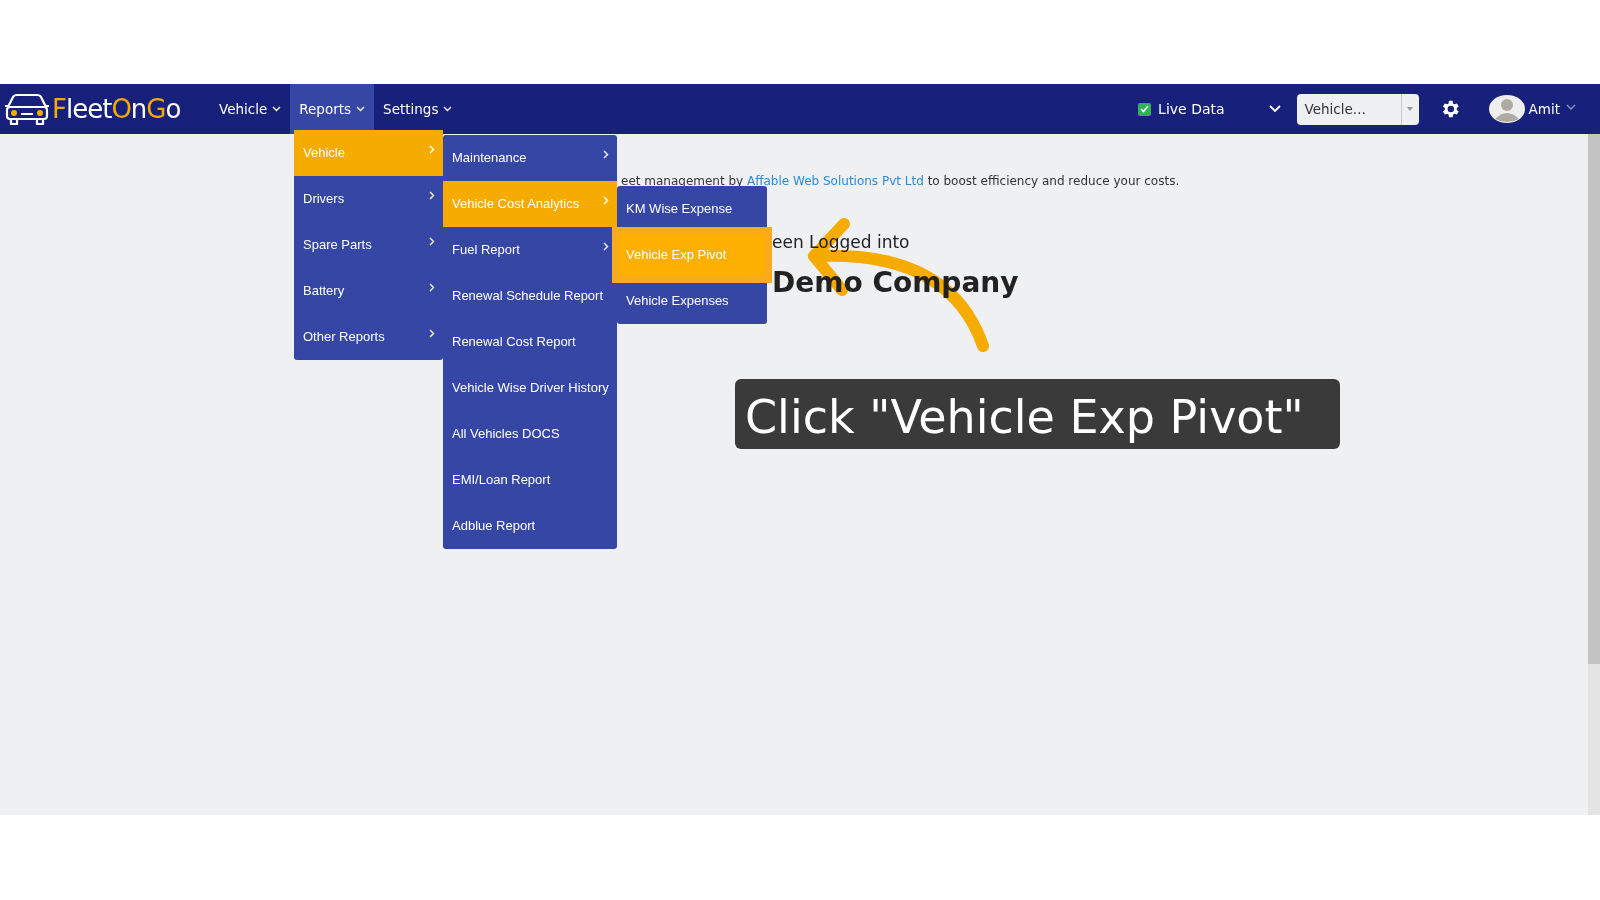 The width and height of the screenshot is (1600, 900). I want to click on menu-item: Other Reports, so click(368, 337).